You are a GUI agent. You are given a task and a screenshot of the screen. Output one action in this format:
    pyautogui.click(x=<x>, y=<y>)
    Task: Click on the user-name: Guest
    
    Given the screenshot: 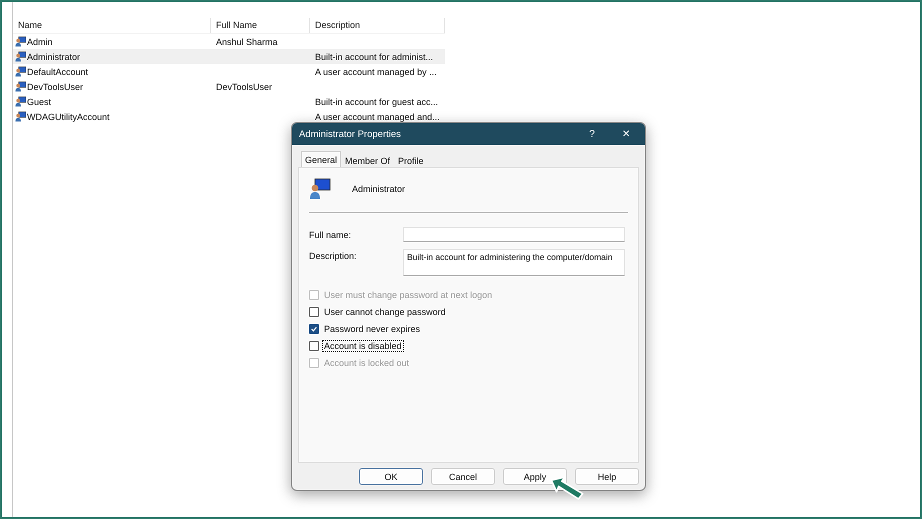 What is the action you would take?
    pyautogui.click(x=39, y=101)
    